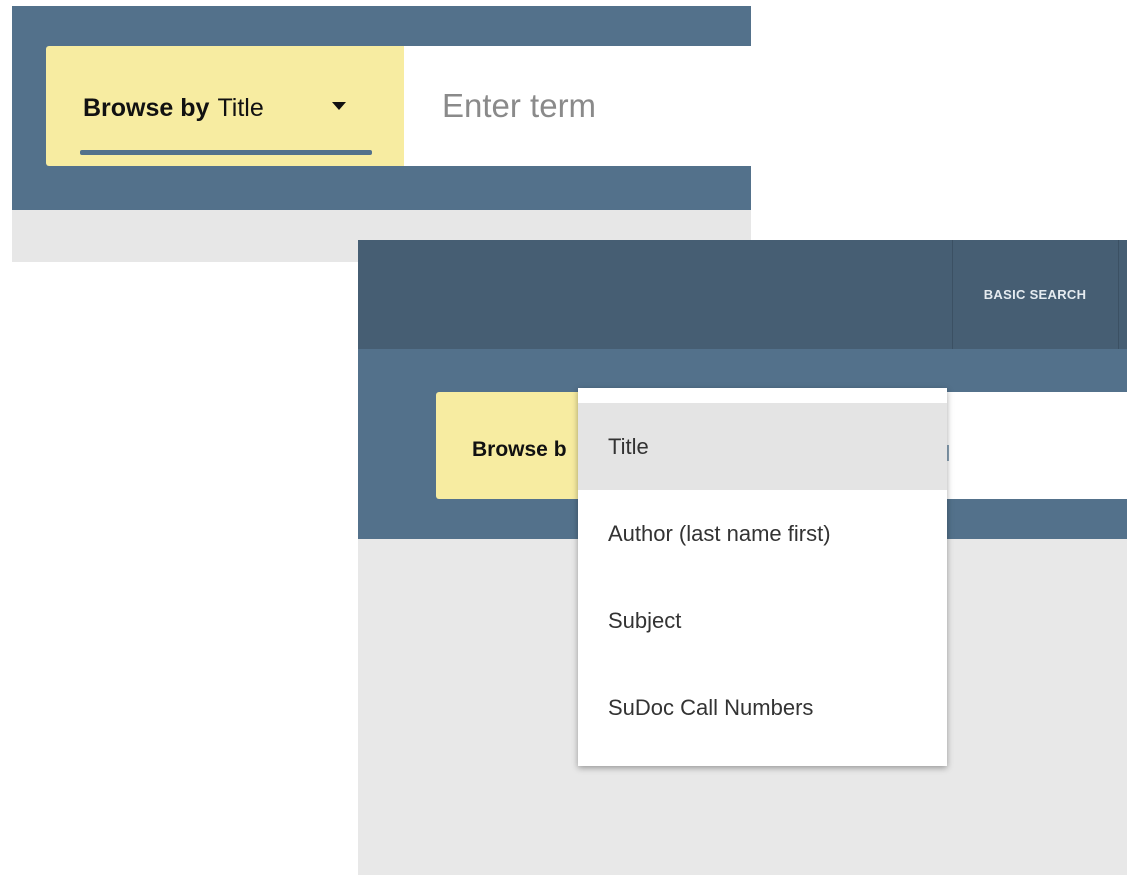 Image resolution: width=1127 pixels, height=875 pixels. Describe the element at coordinates (762, 533) in the screenshot. I see `option-author: Author (last name first)` at that location.